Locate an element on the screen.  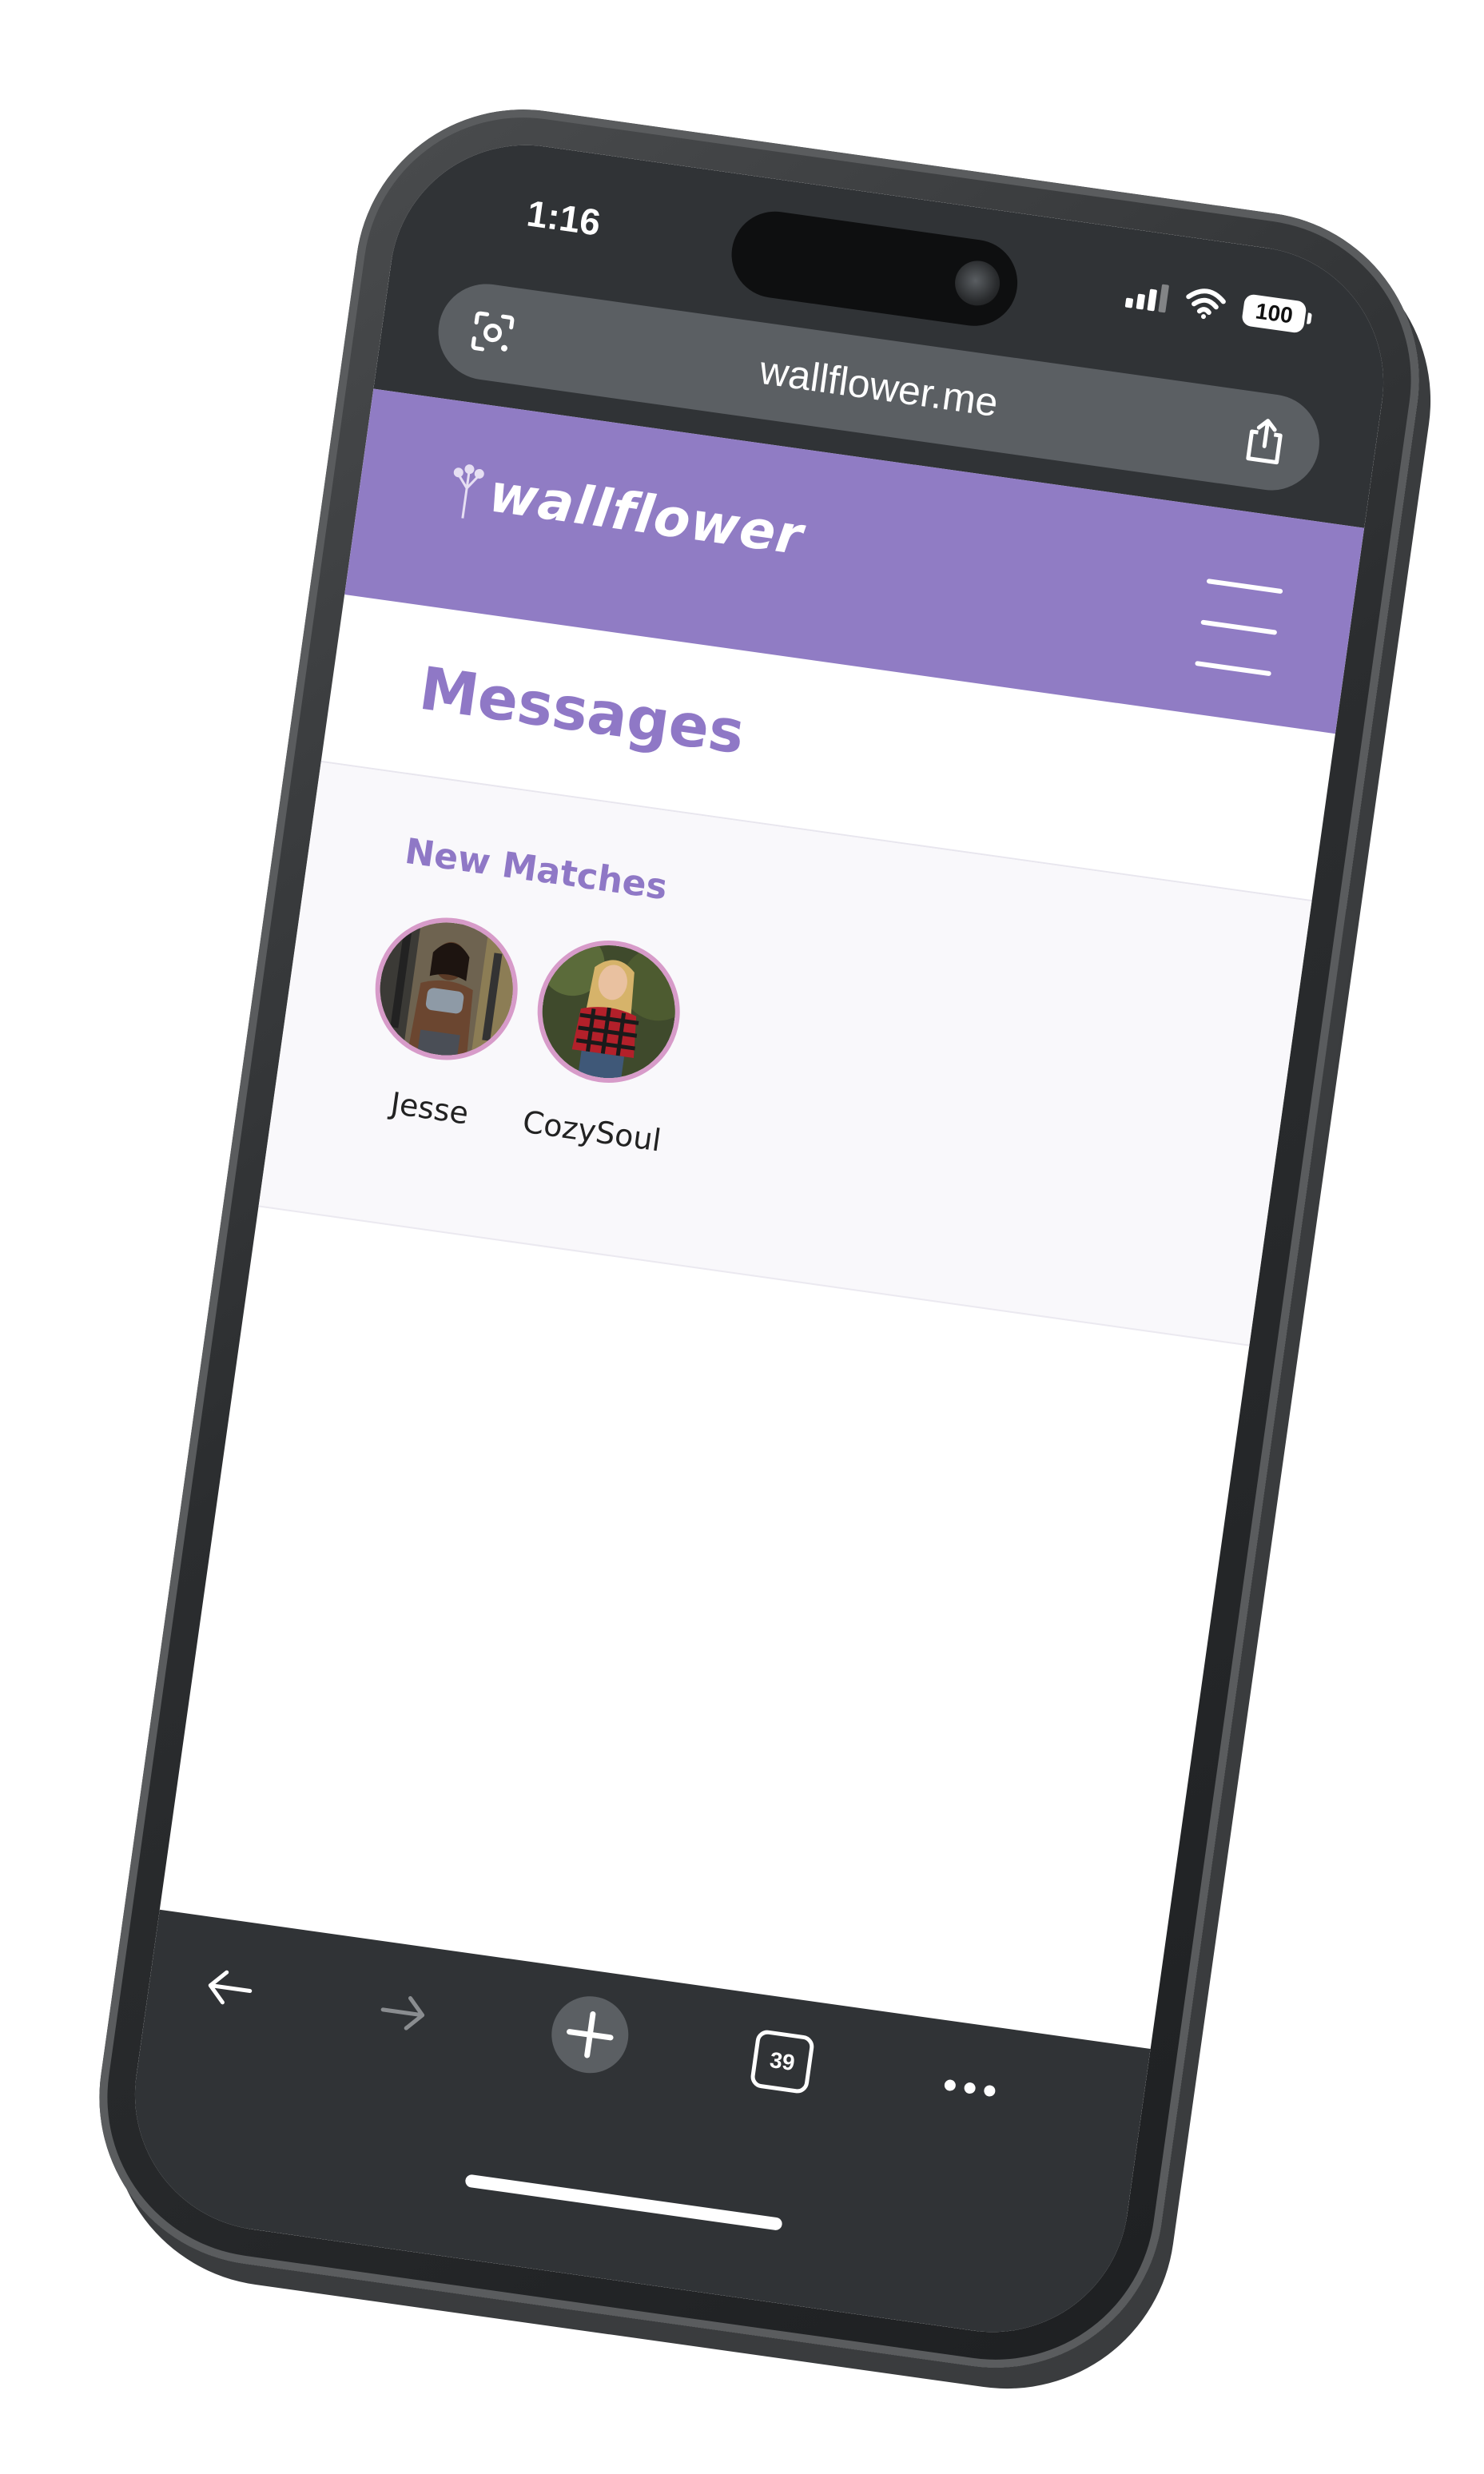
logo-text: wallflower is located at coordinates (646, 514).